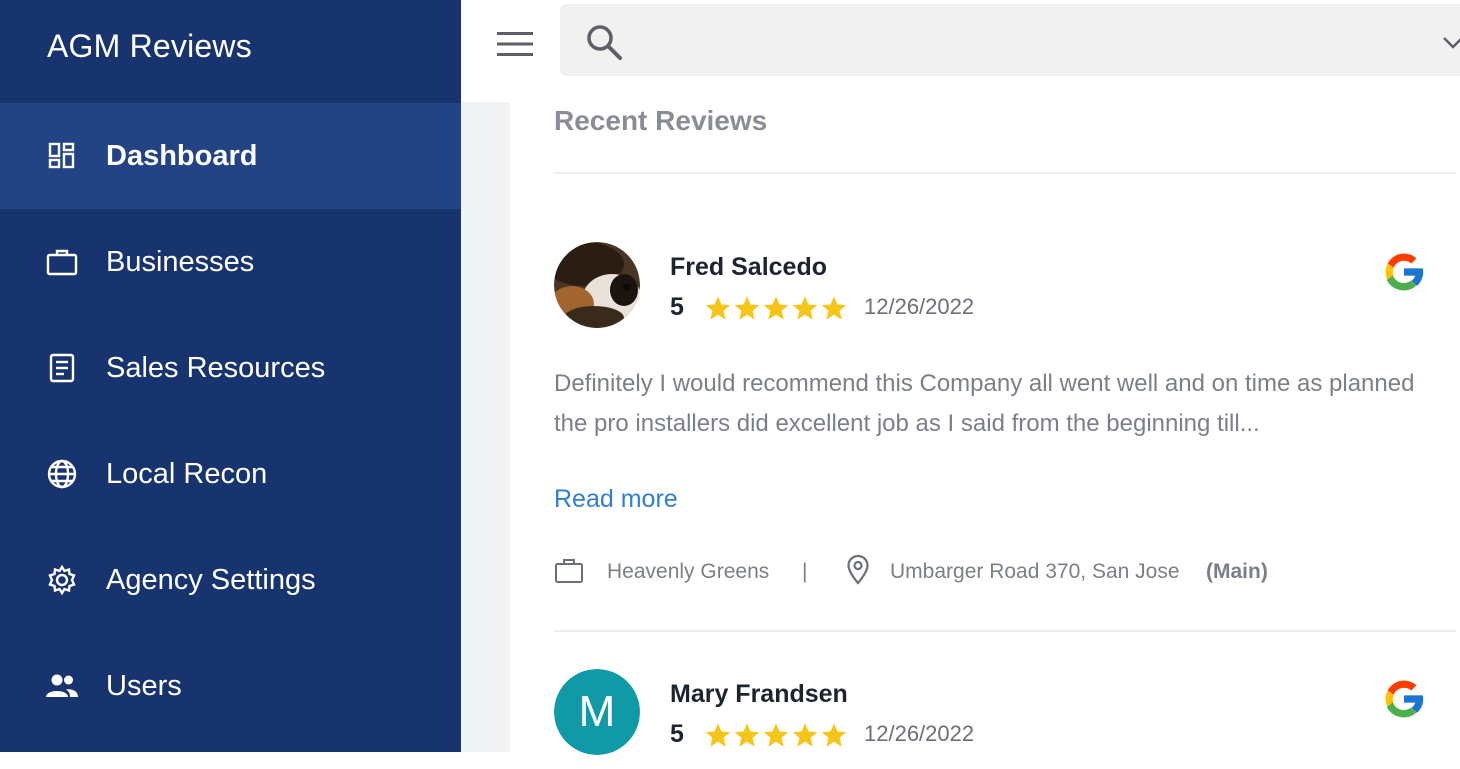 This screenshot has width=1460, height=769. I want to click on search-bar, so click(1010, 40).